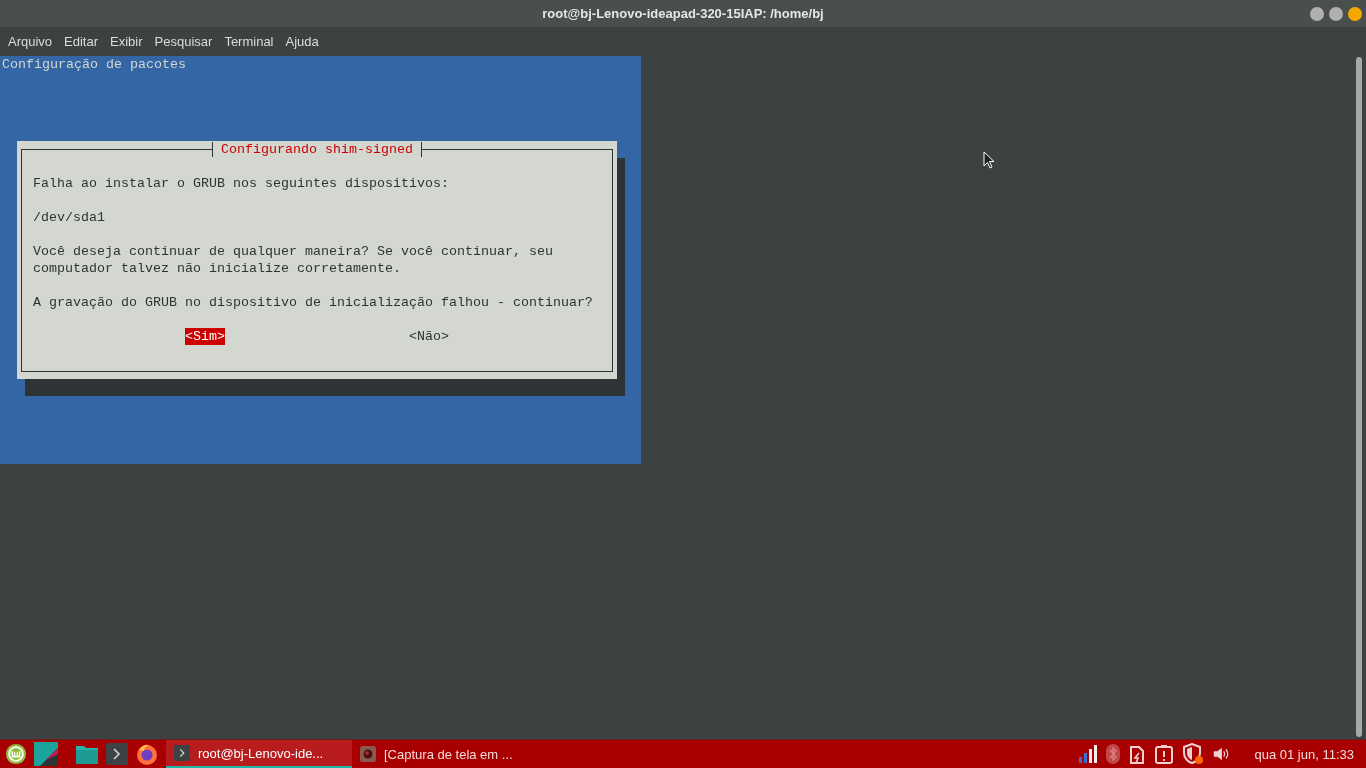 The width and height of the screenshot is (1366, 768). What do you see at coordinates (30, 41) in the screenshot?
I see `menu-item: Arquivo` at bounding box center [30, 41].